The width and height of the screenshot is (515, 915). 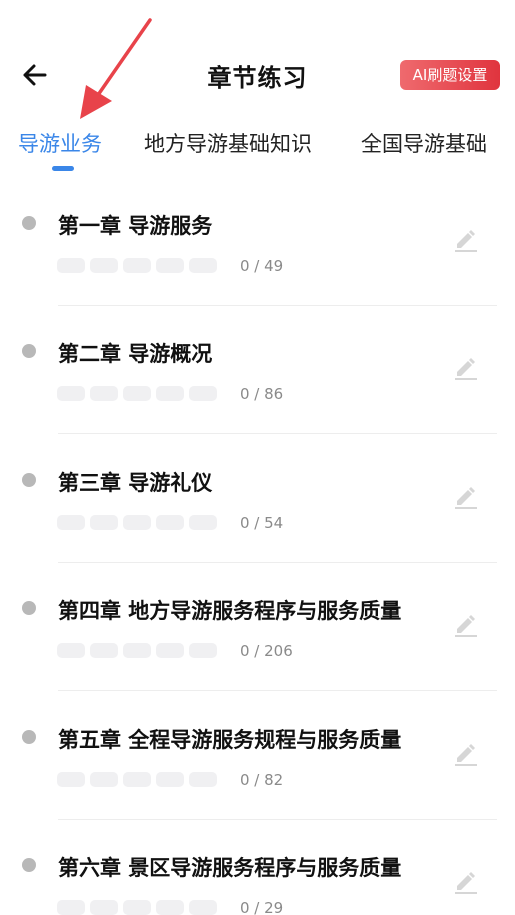 What do you see at coordinates (257, 242) in the screenshot?
I see `chapter-item: 第一章 导游服务 0 / 49` at bounding box center [257, 242].